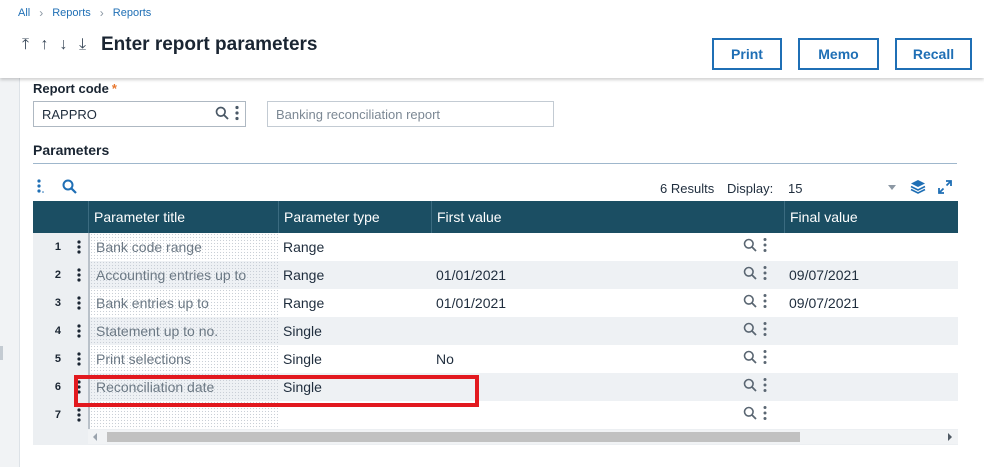  I want to click on parameters-section-title: Parameters, so click(71, 150).